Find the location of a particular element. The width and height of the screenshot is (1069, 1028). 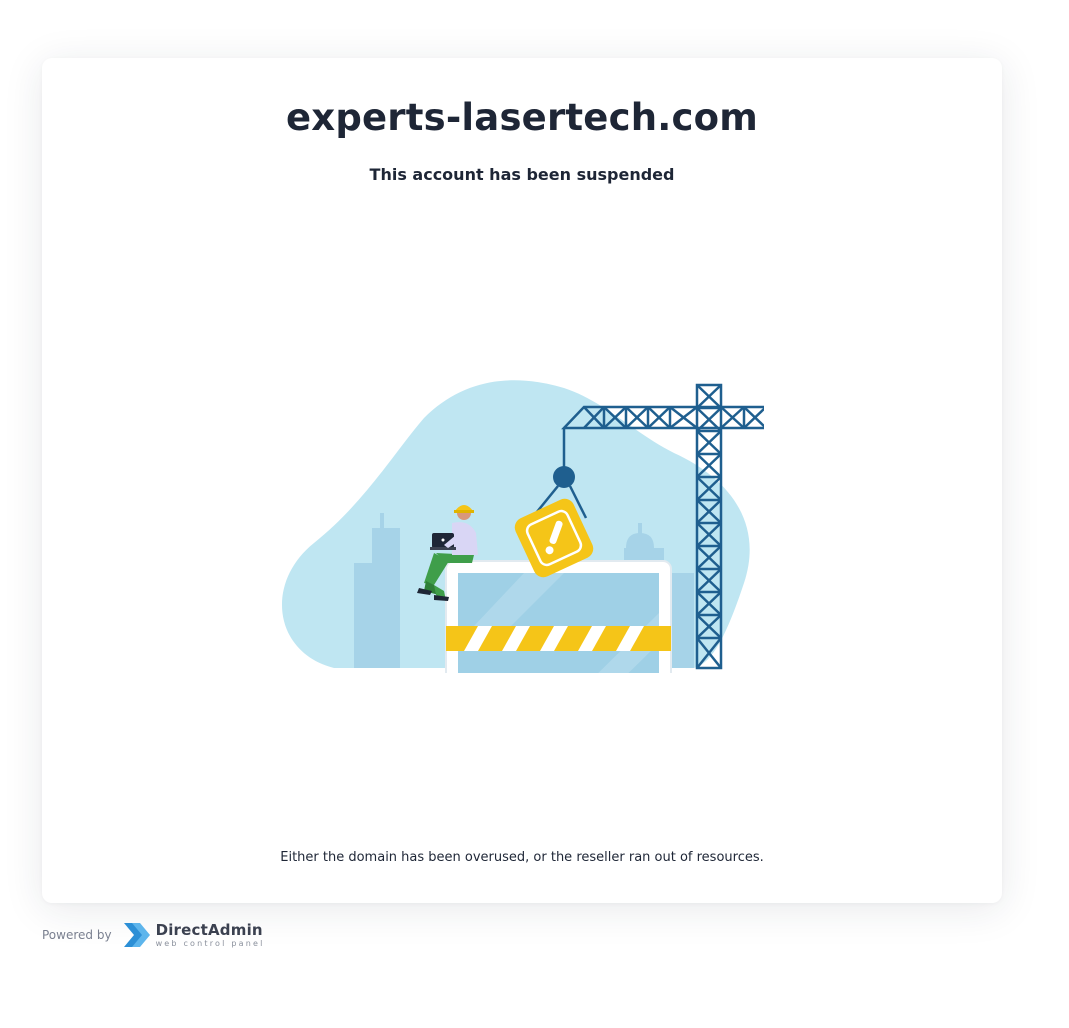

directadmin-brand-name: DirectAdmin is located at coordinates (209, 929).